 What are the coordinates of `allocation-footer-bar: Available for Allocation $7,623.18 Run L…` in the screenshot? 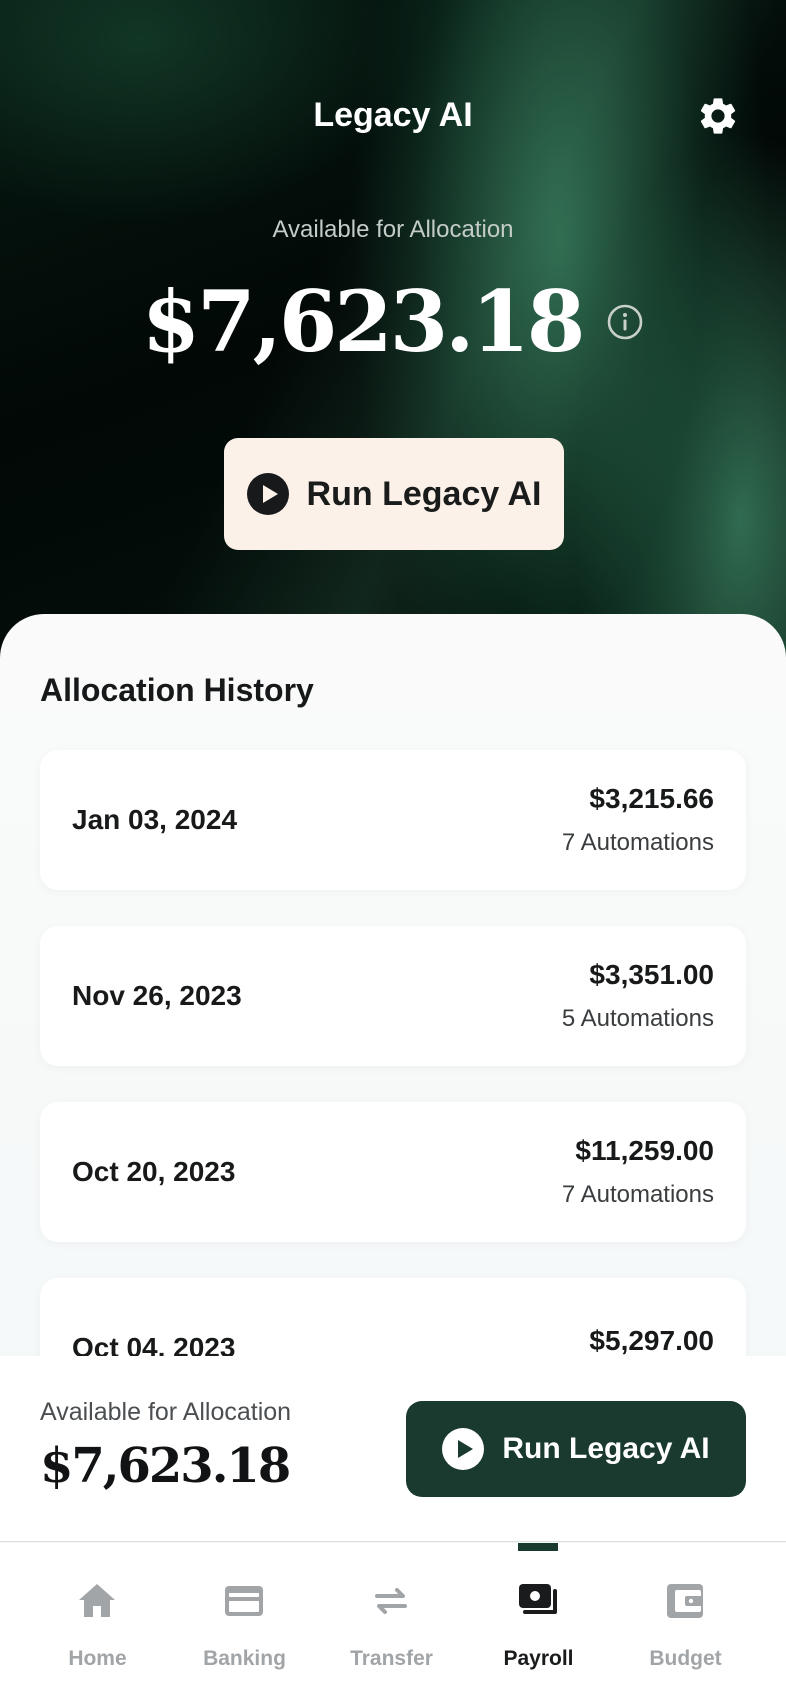 It's located at (393, 1449).